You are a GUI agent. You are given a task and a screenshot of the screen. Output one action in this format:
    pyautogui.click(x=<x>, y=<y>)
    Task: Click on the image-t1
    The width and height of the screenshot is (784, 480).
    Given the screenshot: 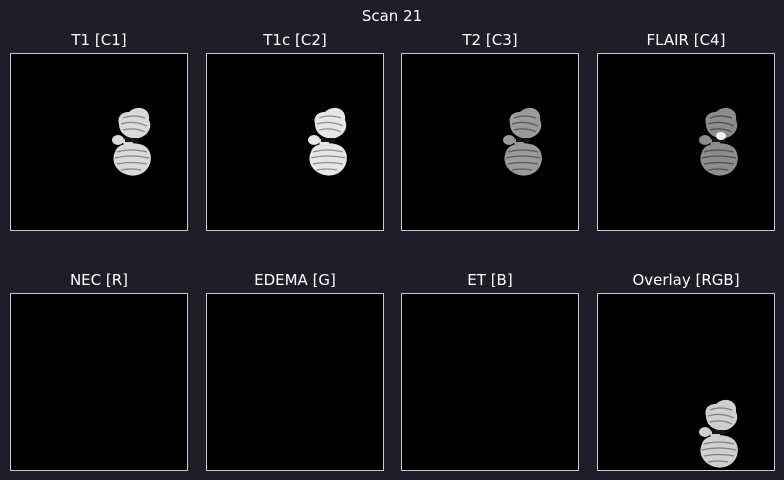 What is the action you would take?
    pyautogui.click(x=99, y=142)
    